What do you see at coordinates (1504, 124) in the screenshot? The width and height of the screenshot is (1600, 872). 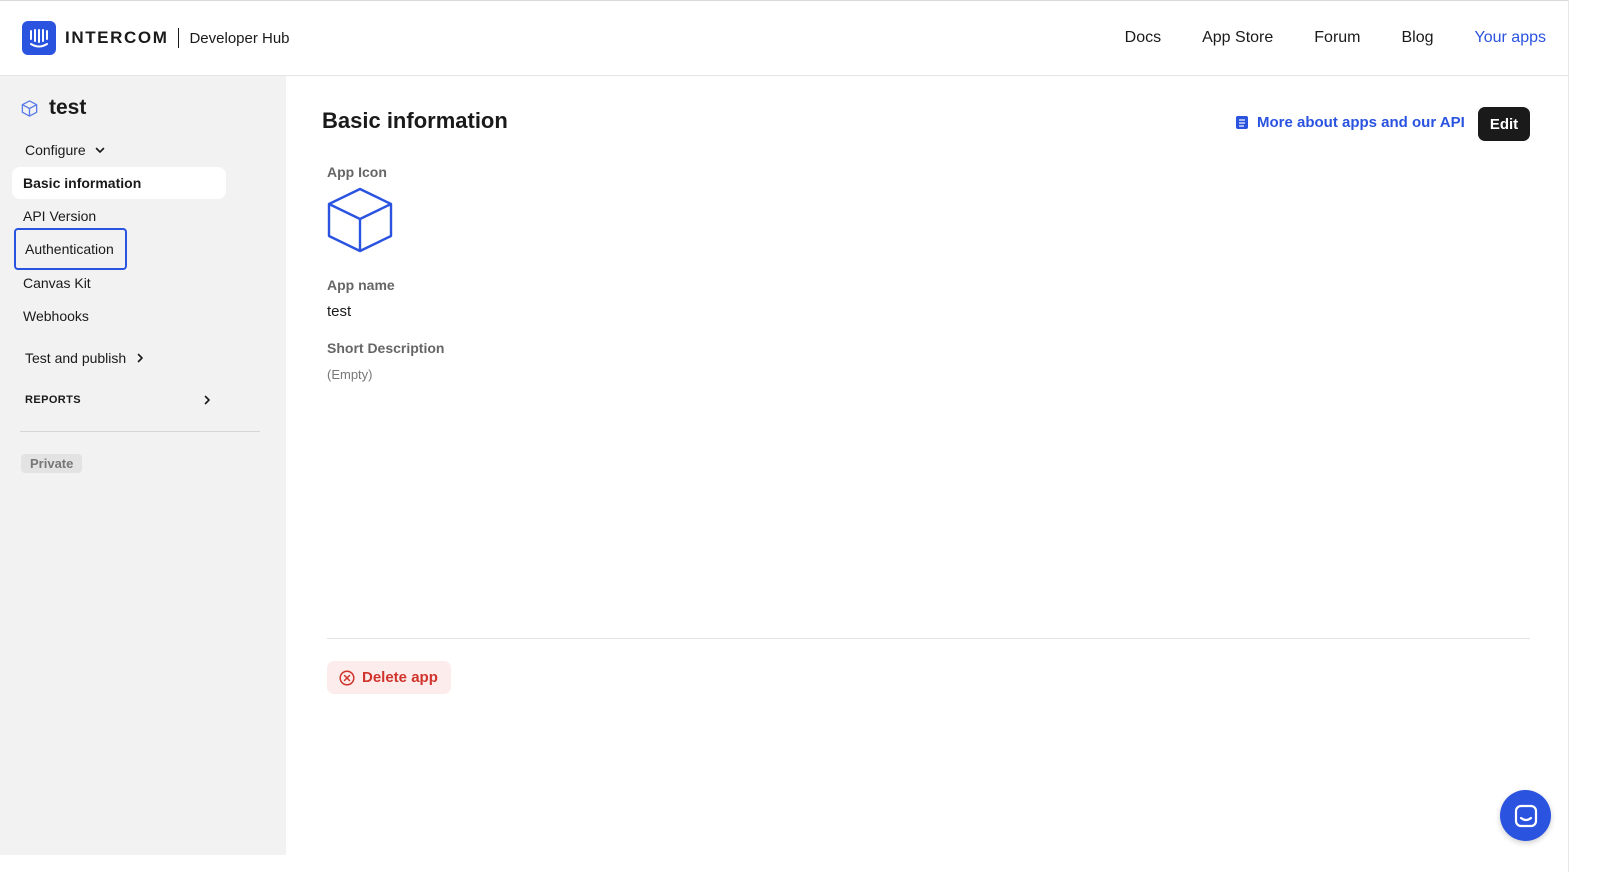 I see `edit-button: Edit` at bounding box center [1504, 124].